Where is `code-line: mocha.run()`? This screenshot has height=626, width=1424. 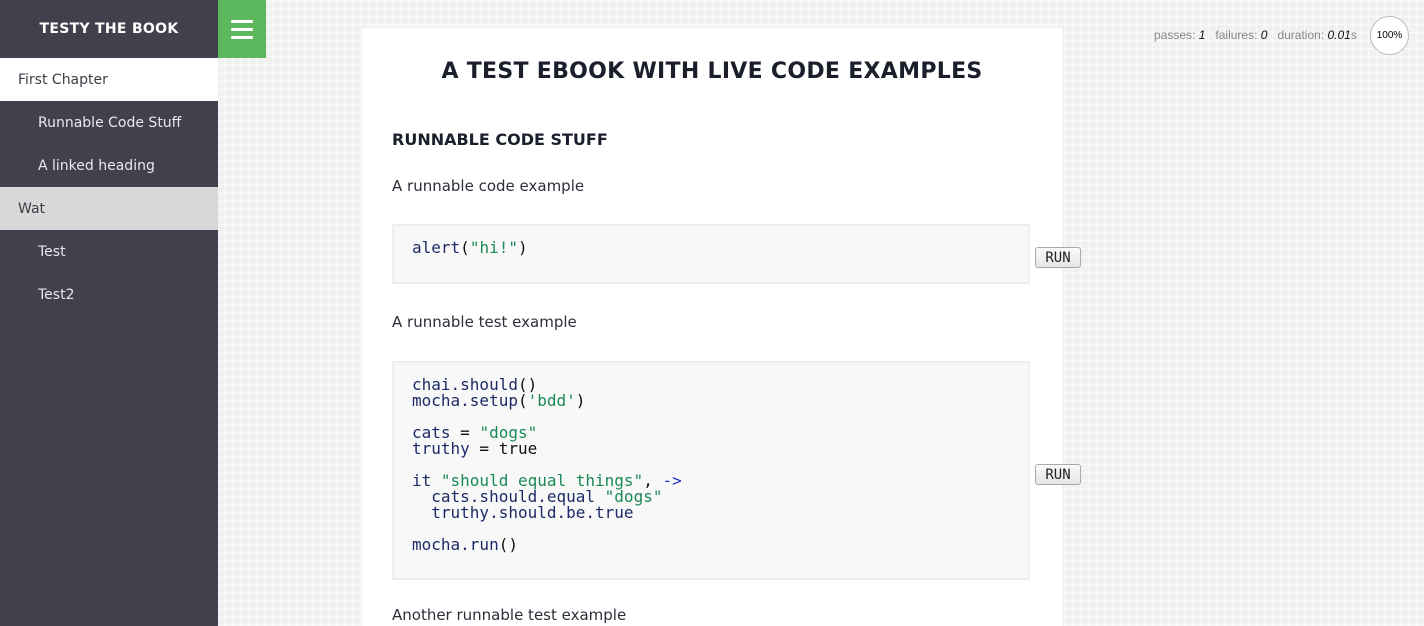 code-line: mocha.run() is located at coordinates (711, 545).